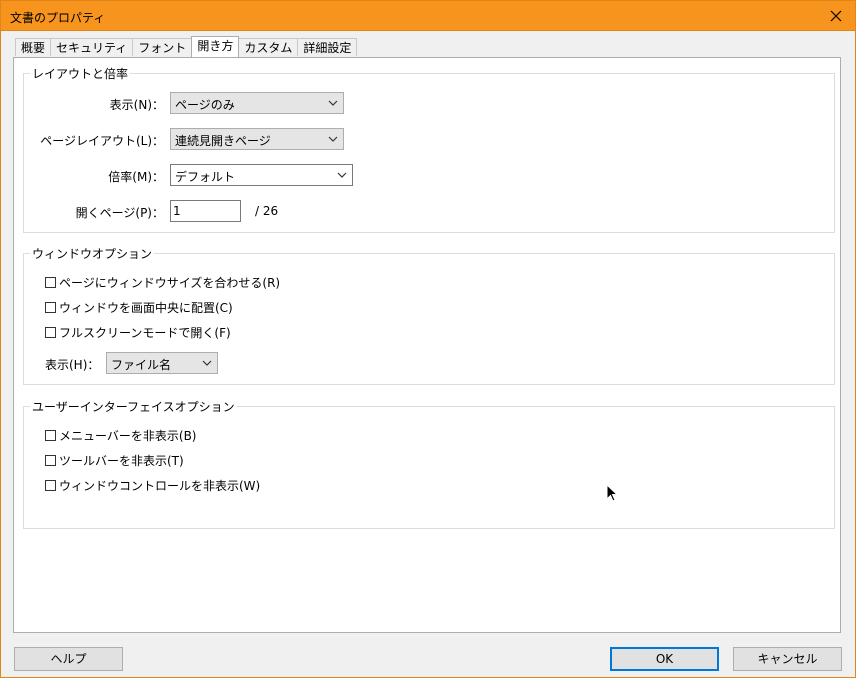 The width and height of the screenshot is (856, 678). I want to click on hide-toolbar-checkbox: ツールバーを非表示(T), so click(114, 460).